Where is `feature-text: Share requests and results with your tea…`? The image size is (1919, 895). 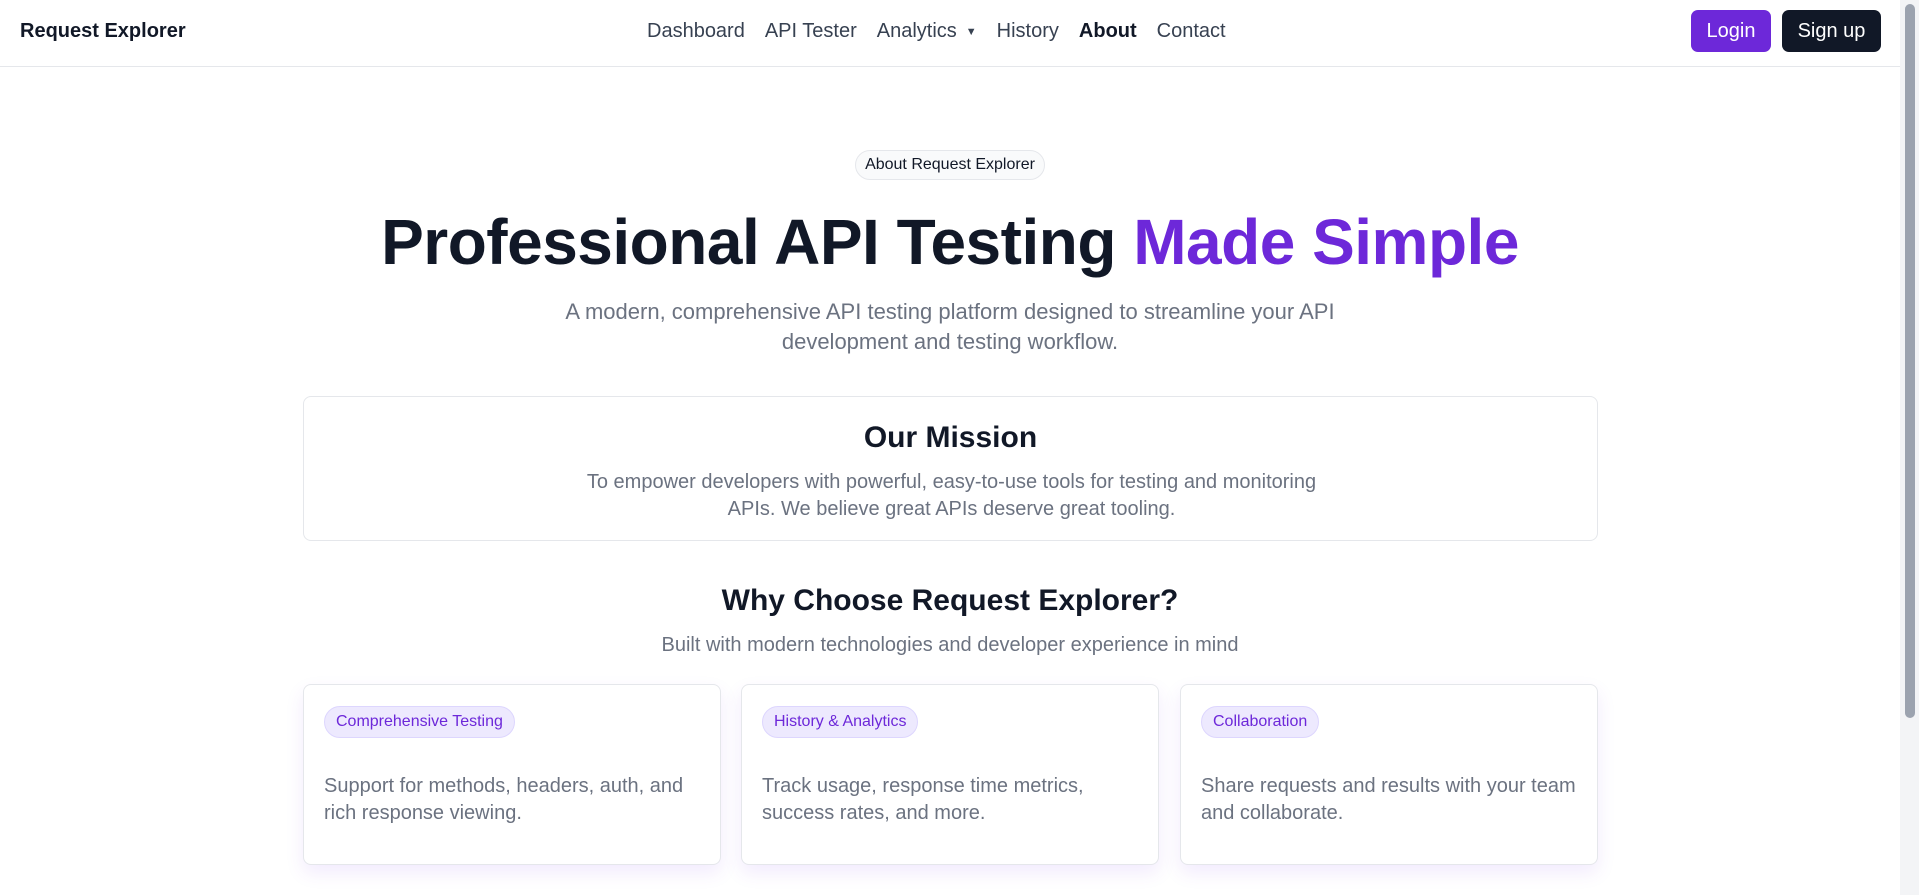 feature-text: Share requests and results with your tea… is located at coordinates (1388, 799).